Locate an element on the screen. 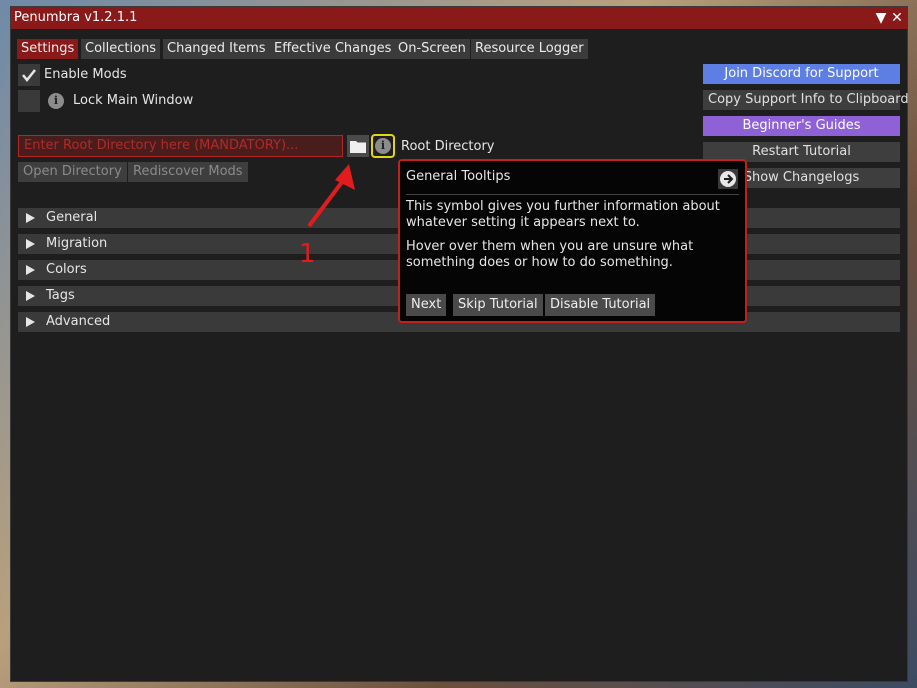  open-directory-button: Open Directory is located at coordinates (72, 172).